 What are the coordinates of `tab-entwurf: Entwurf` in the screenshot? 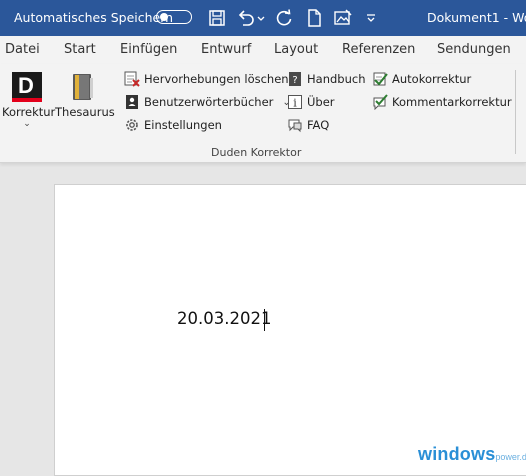 It's located at (226, 49).